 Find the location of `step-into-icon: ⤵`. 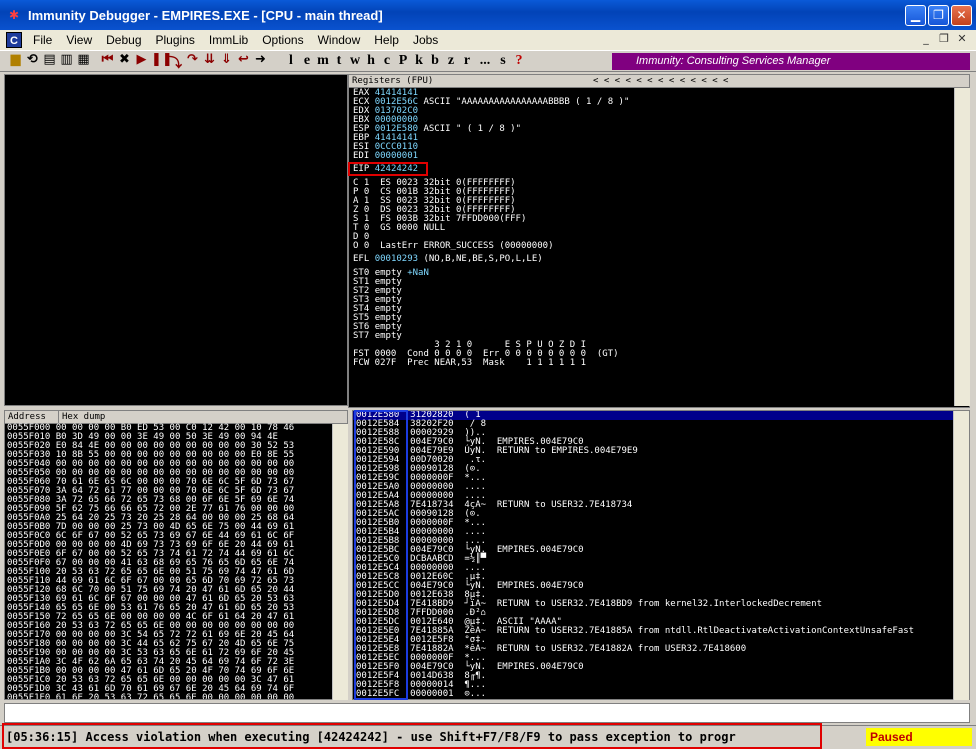

step-into-icon: ⤵ is located at coordinates (175, 61).